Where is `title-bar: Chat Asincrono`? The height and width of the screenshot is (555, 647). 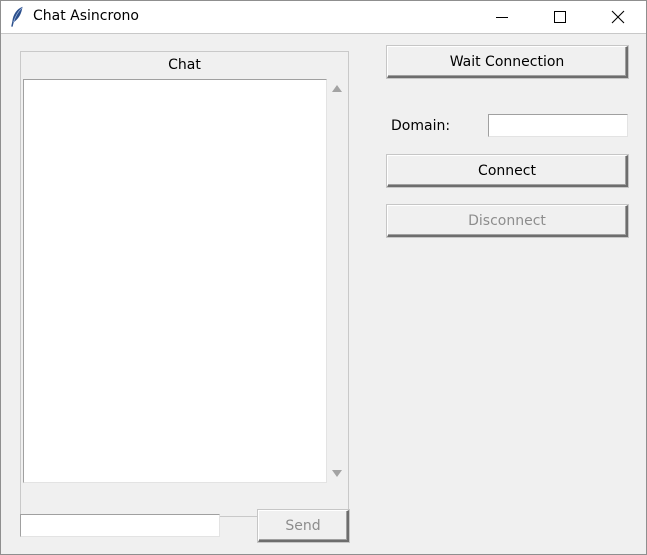
title-bar: Chat Asincrono is located at coordinates (323, 17).